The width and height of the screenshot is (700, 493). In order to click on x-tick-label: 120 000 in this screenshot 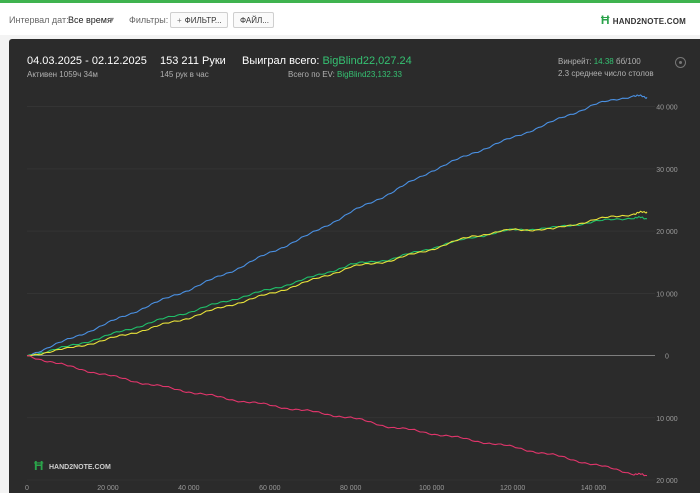, I will do `click(512, 488)`.